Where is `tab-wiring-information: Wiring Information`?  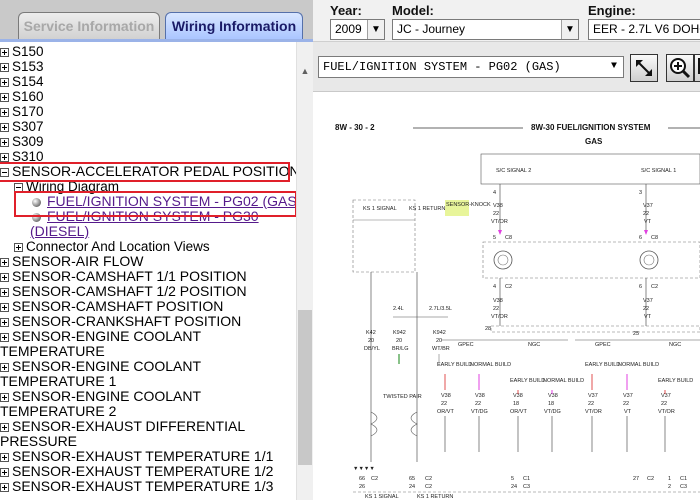
tab-wiring-information: Wiring Information is located at coordinates (234, 26).